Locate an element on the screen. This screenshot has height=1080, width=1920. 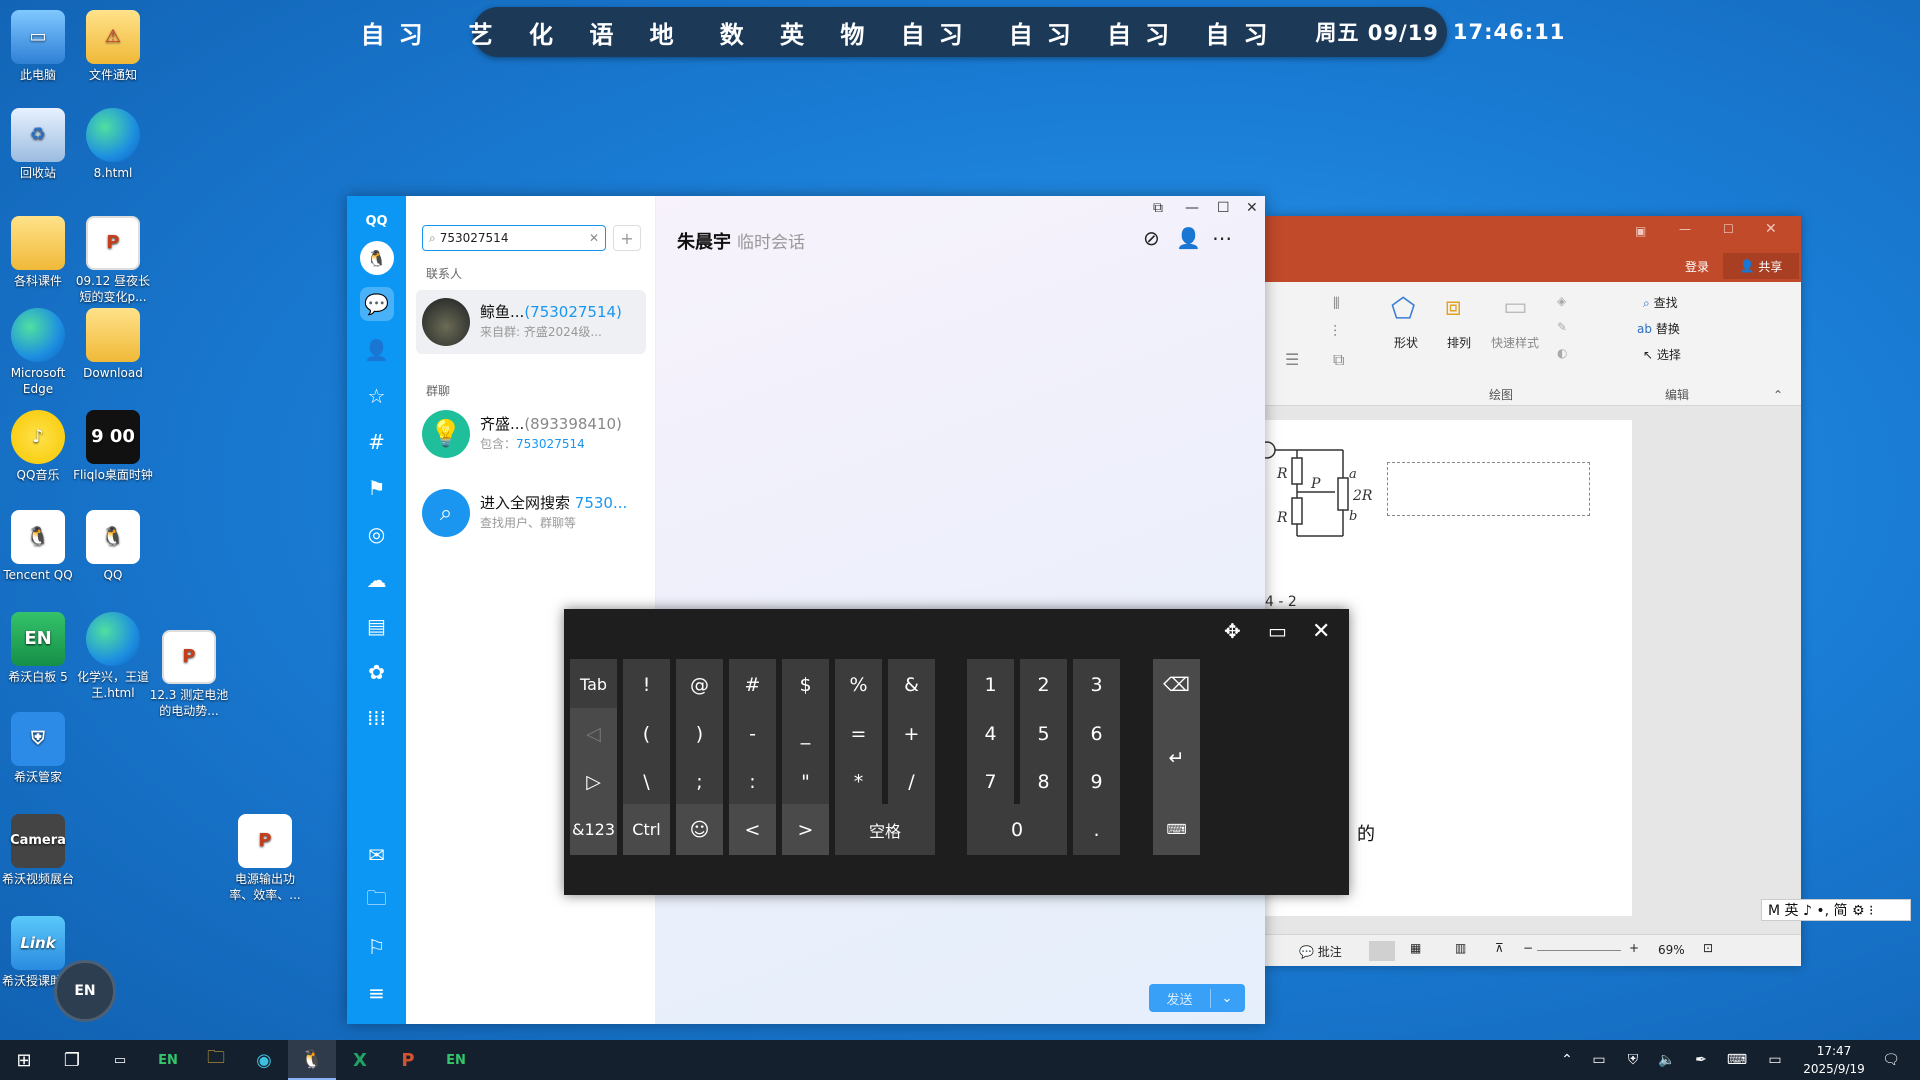
desktop-icon-seewo-guard: ⛨ 希沃管家 is located at coordinates (39, 748).